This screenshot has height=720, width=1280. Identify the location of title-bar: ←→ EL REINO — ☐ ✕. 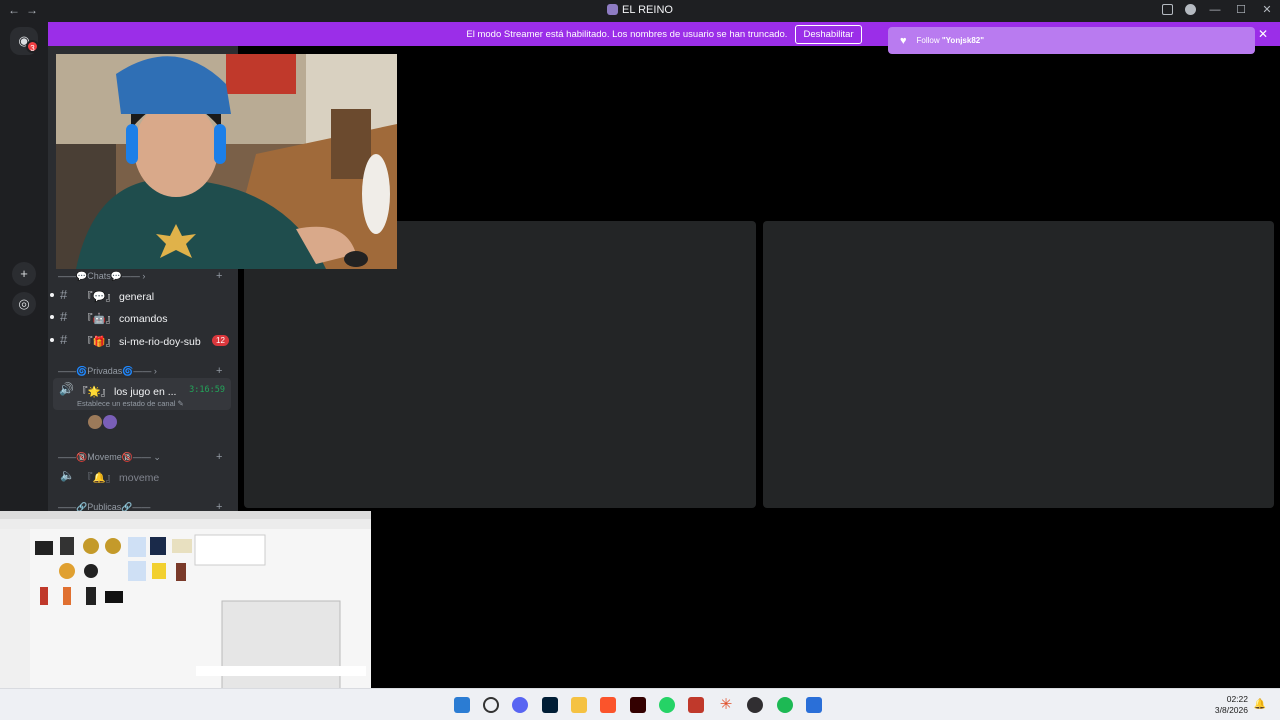
(640, 11).